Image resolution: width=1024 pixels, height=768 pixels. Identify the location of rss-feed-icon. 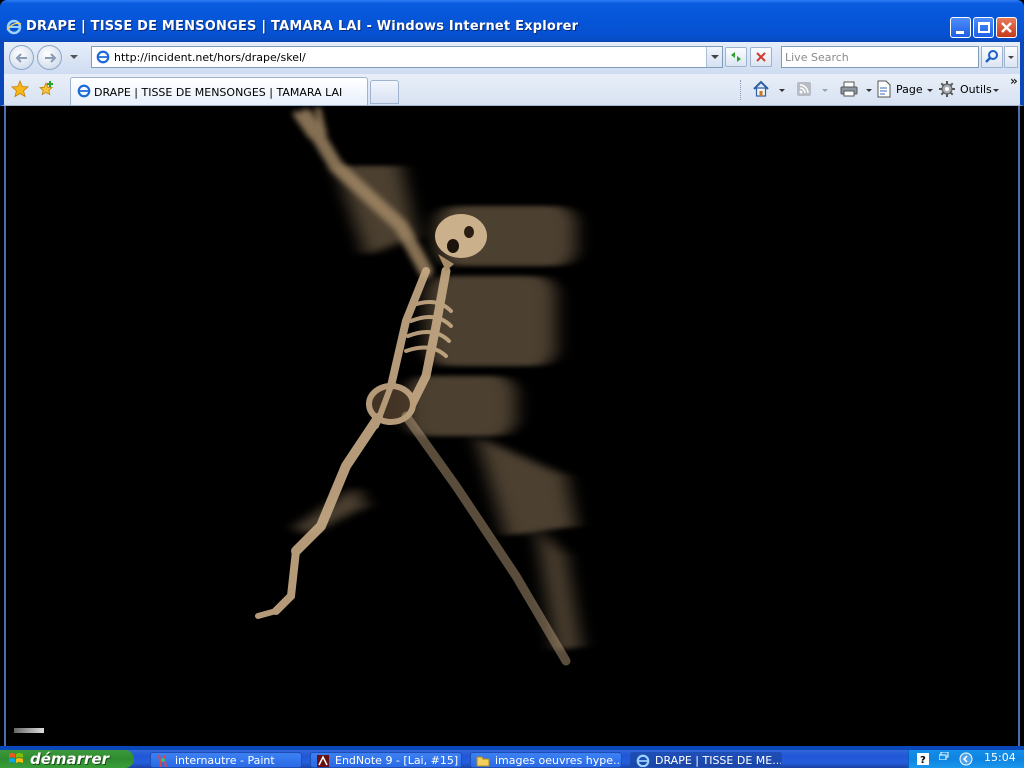
(804, 89).